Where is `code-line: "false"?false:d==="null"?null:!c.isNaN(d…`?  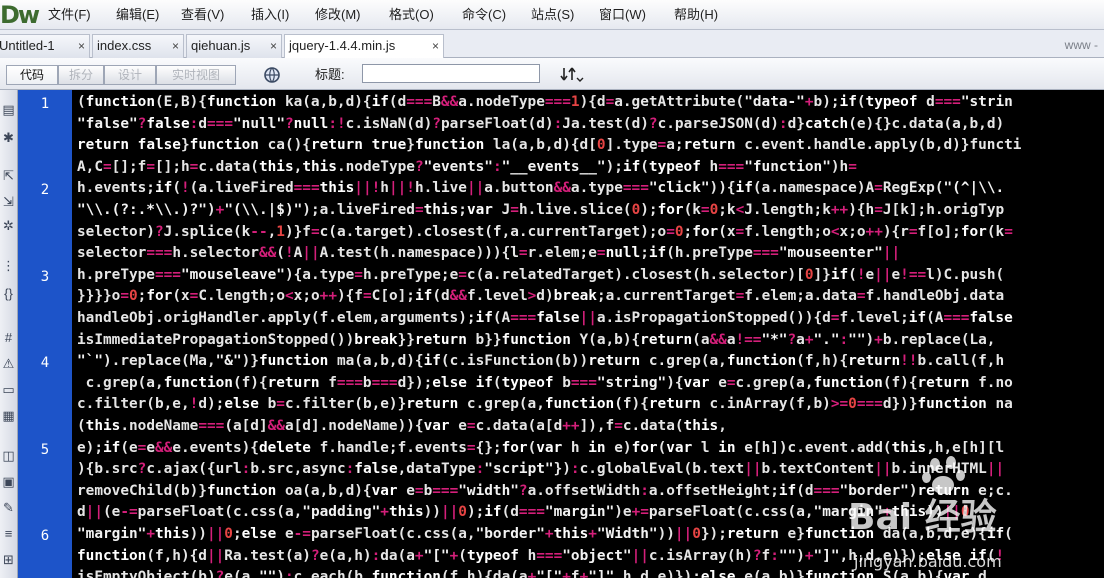
code-line: "false"?false:d==="null"?null:!c.isNaN(d… is located at coordinates (541, 123).